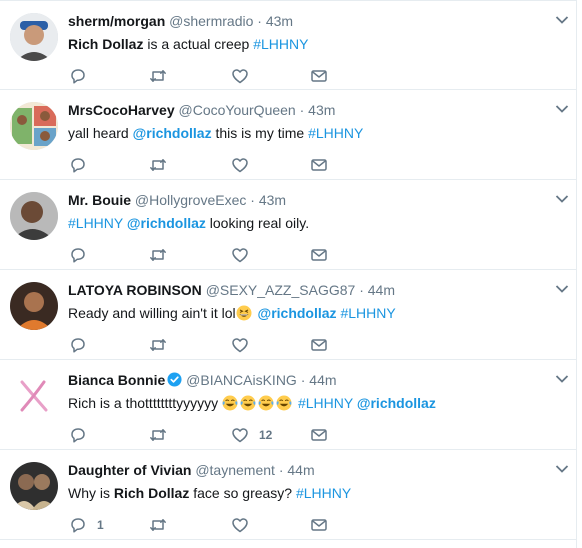 This screenshot has width=582, height=548. Describe the element at coordinates (211, 21) in the screenshot. I see `username: @shermradio` at that location.